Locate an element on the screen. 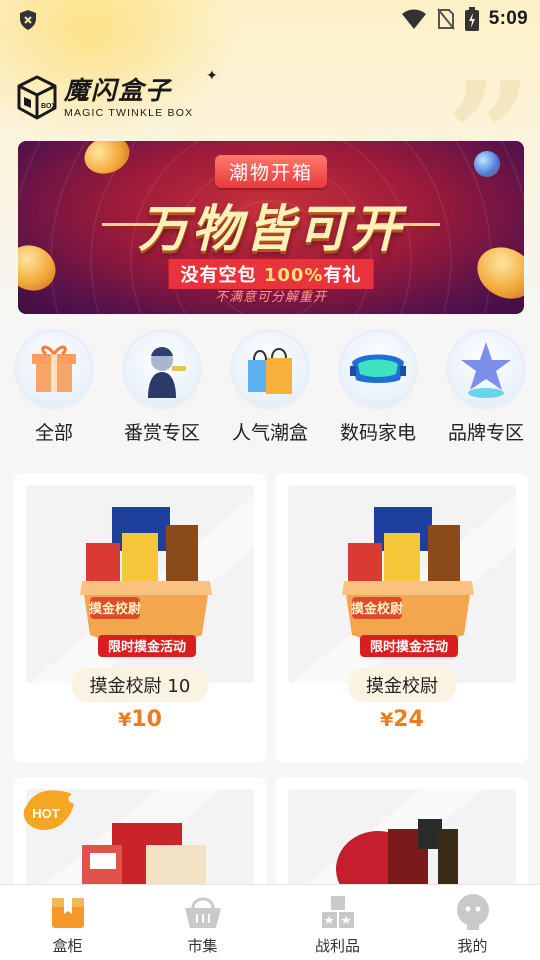 This screenshot has width=540, height=960. app-logo: BOX 魔闪盒子 MAGIC TWINKLE BOX ✦ is located at coordinates (117, 96).